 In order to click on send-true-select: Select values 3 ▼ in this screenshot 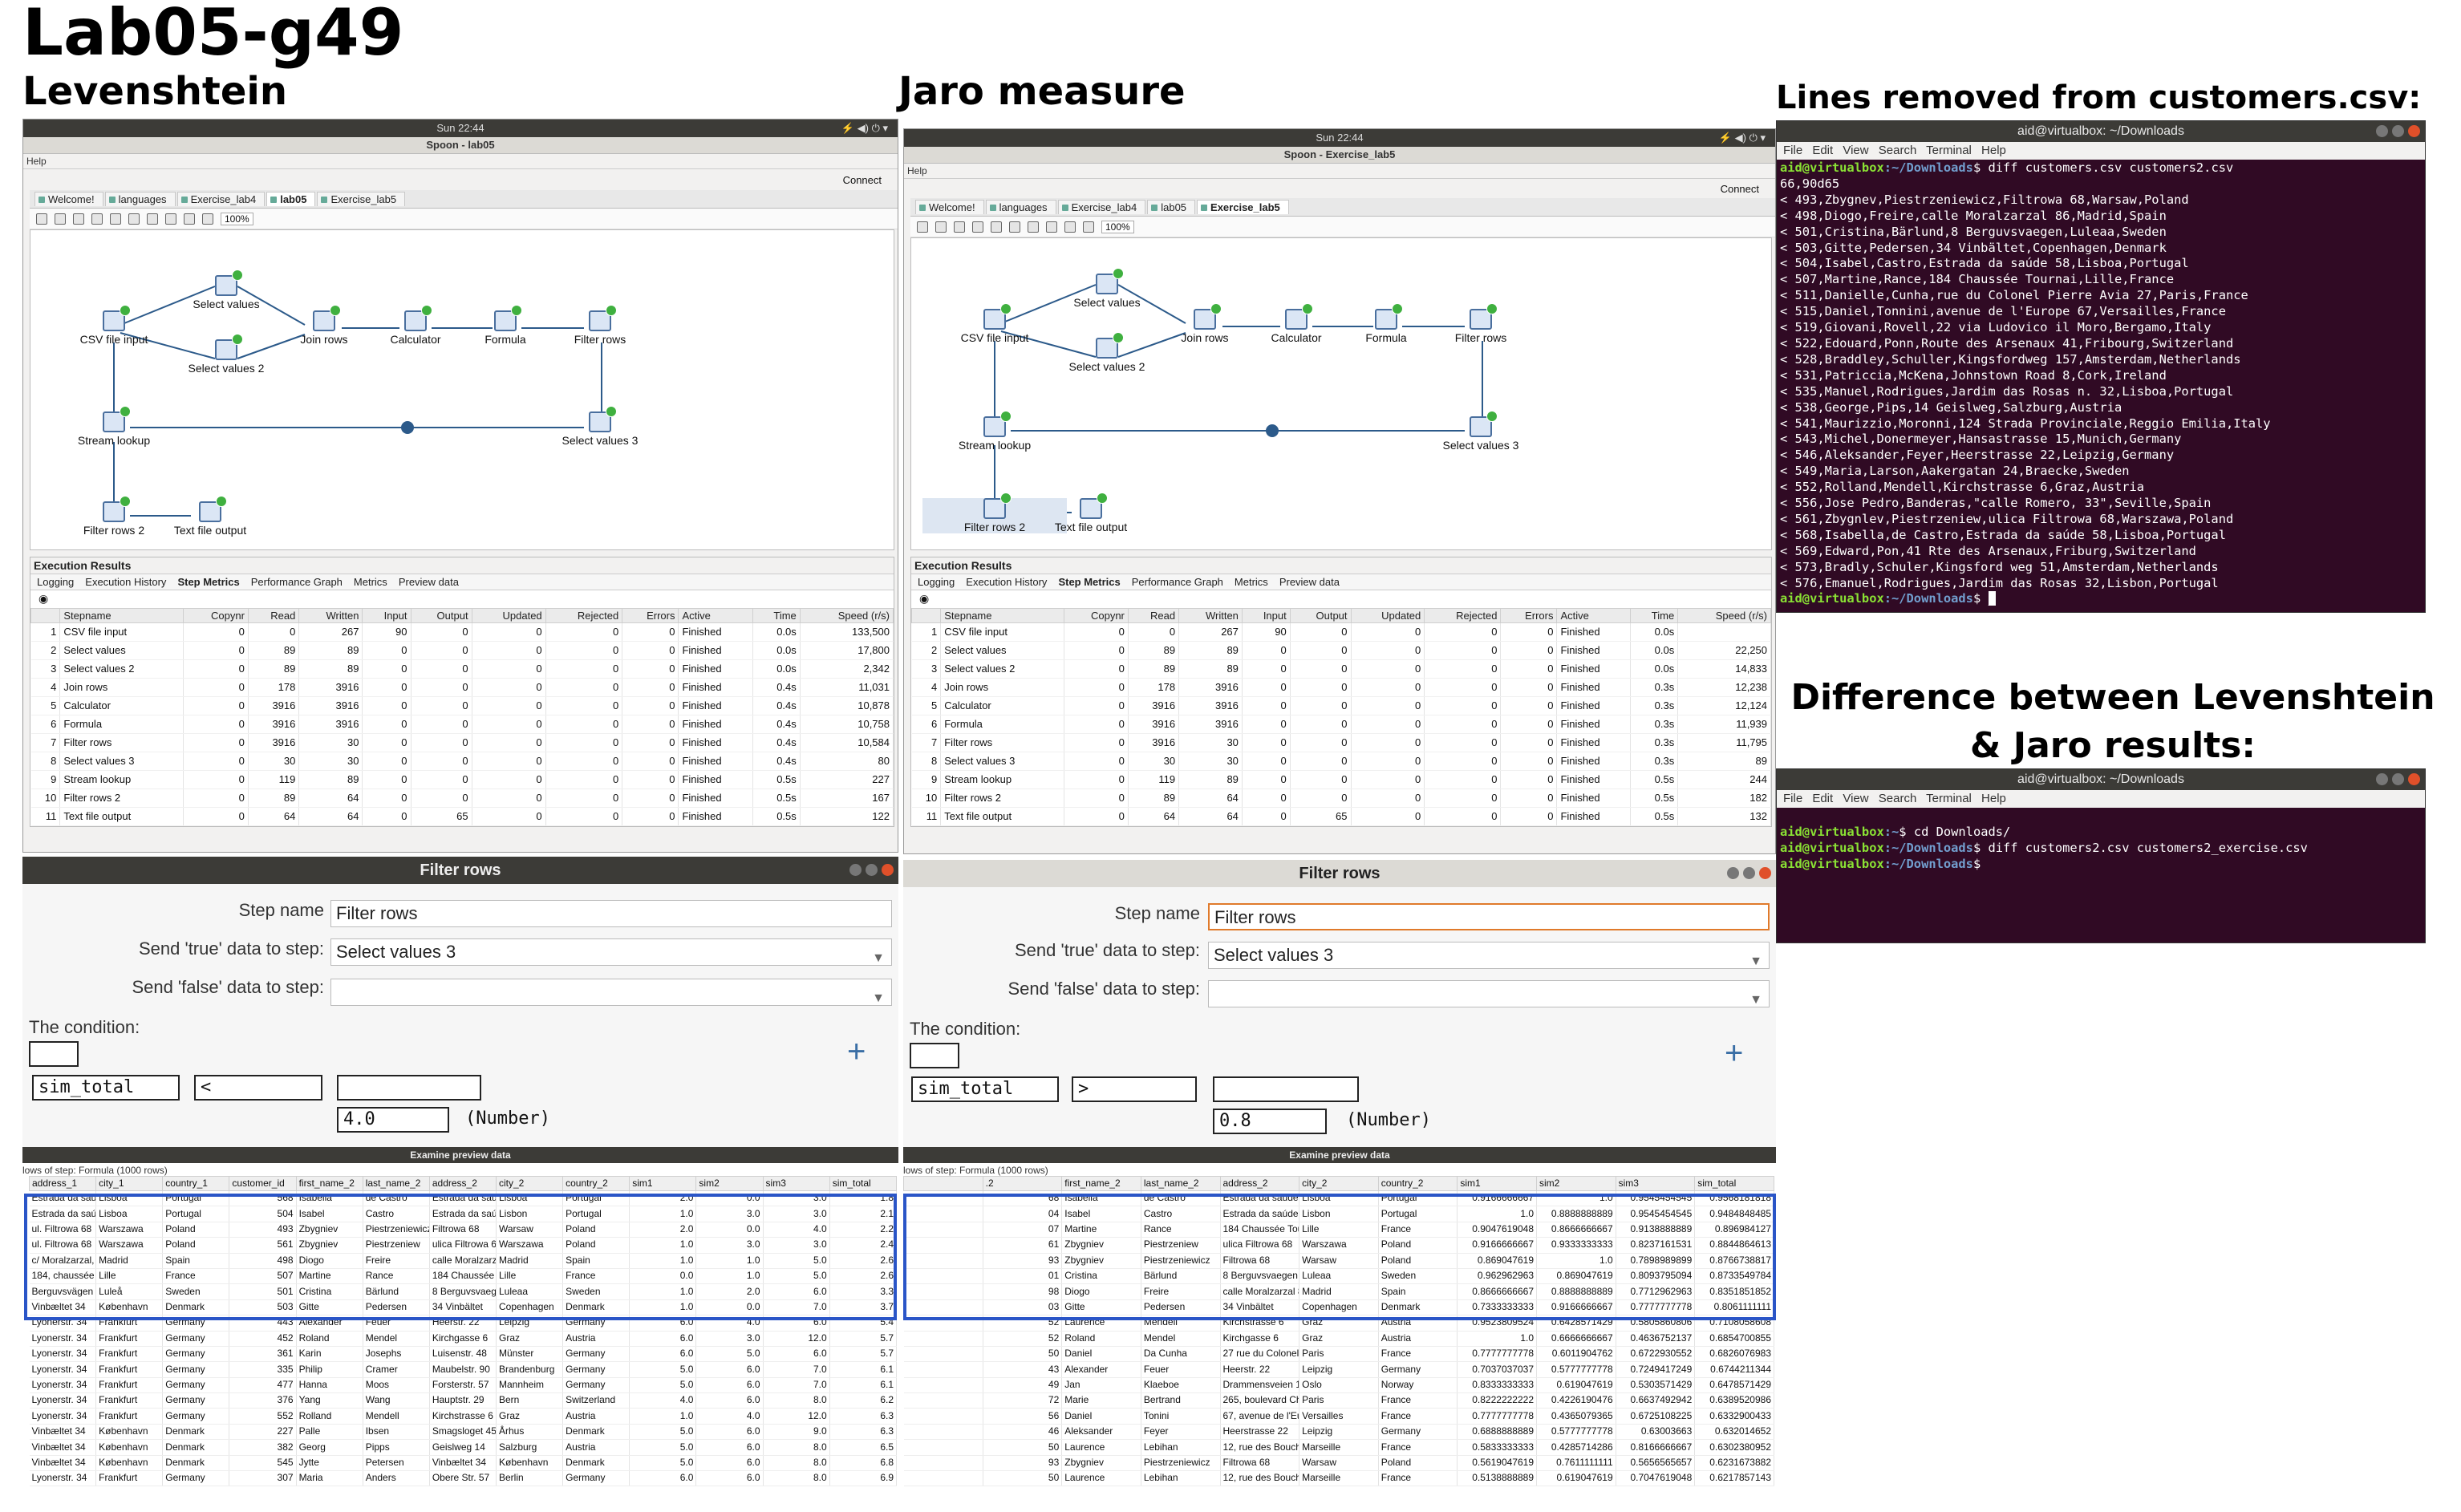, I will do `click(1489, 955)`.